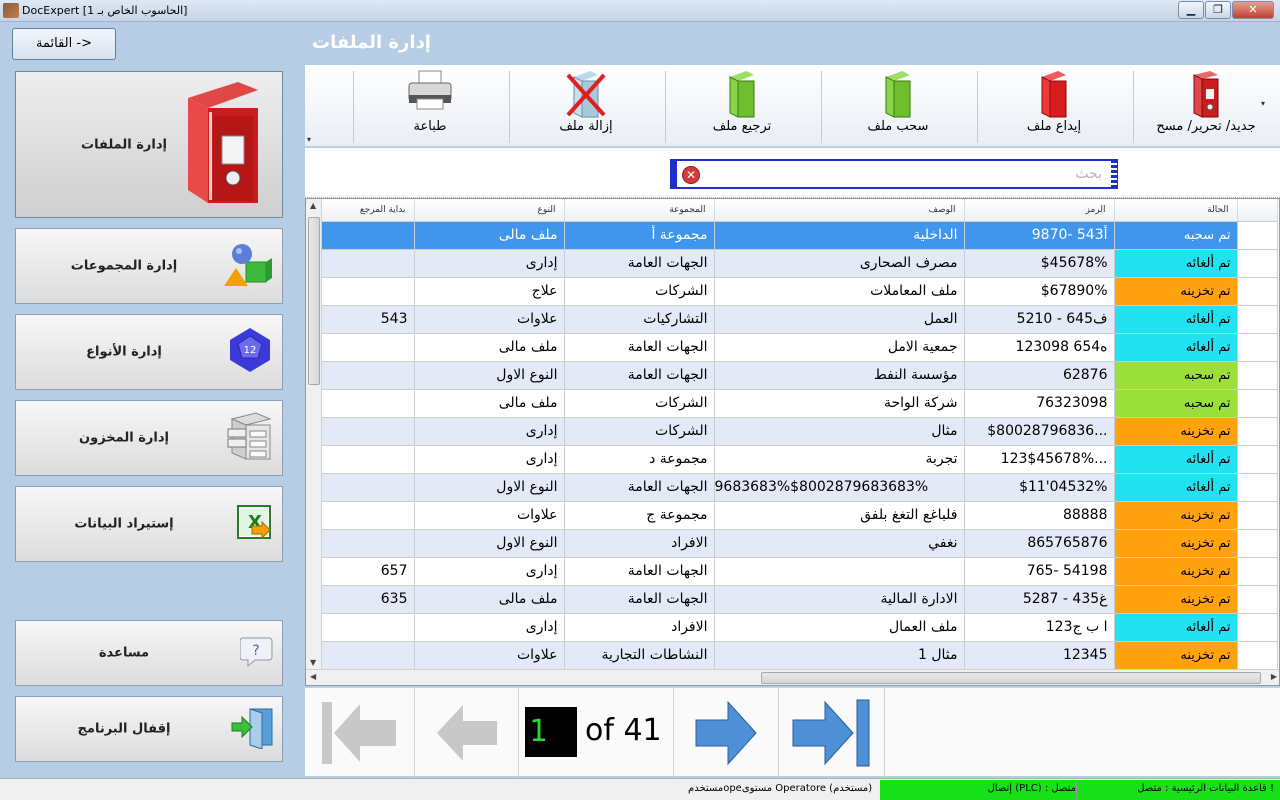  Describe the element at coordinates (1039, 515) in the screenshot. I see `cell-code: 88888` at that location.